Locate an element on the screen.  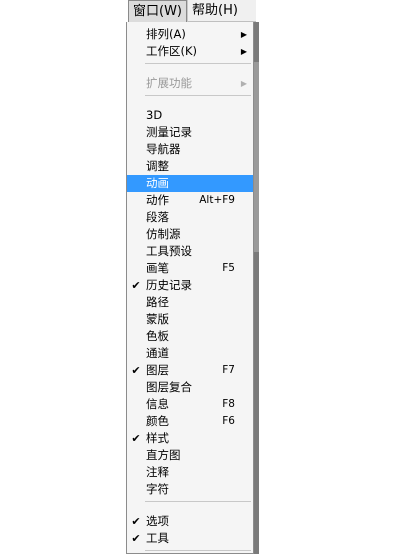
menu-item-panel: 颜色 F6 is located at coordinates (190, 421).